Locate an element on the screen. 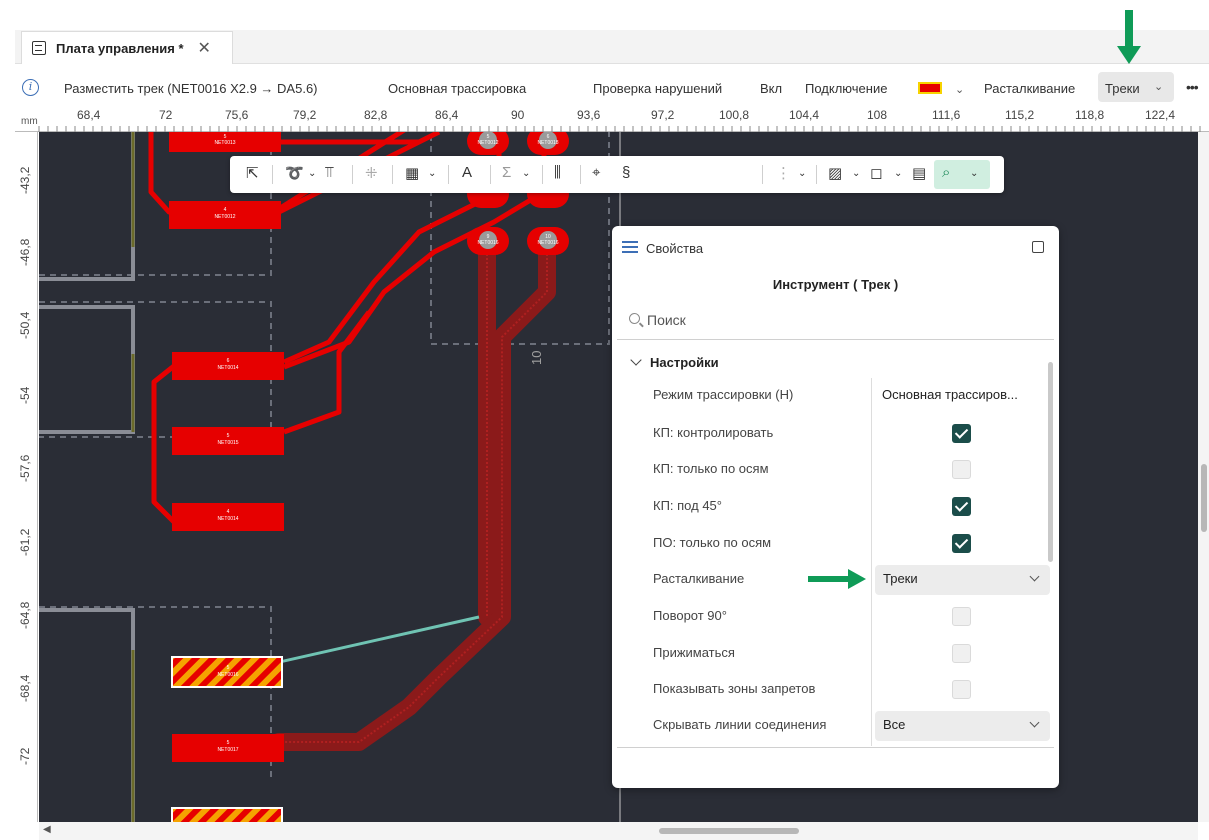 Image resolution: width=1209 pixels, height=840 pixels. round-pad-label: NET0018 is located at coordinates (547, 143).